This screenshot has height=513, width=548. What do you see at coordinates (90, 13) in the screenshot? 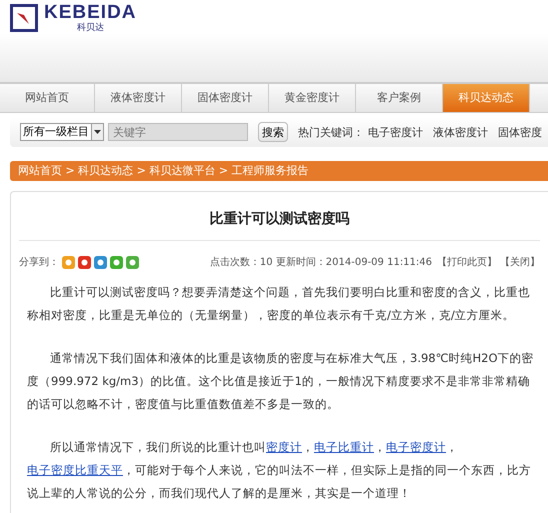
I see `logo-name: KEBEIDA` at bounding box center [90, 13].